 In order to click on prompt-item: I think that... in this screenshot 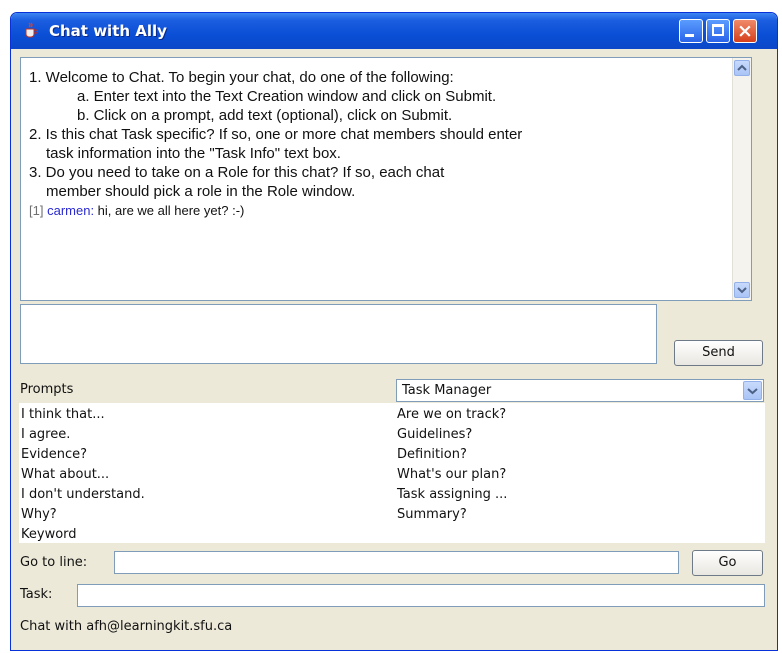, I will do `click(83, 415)`.